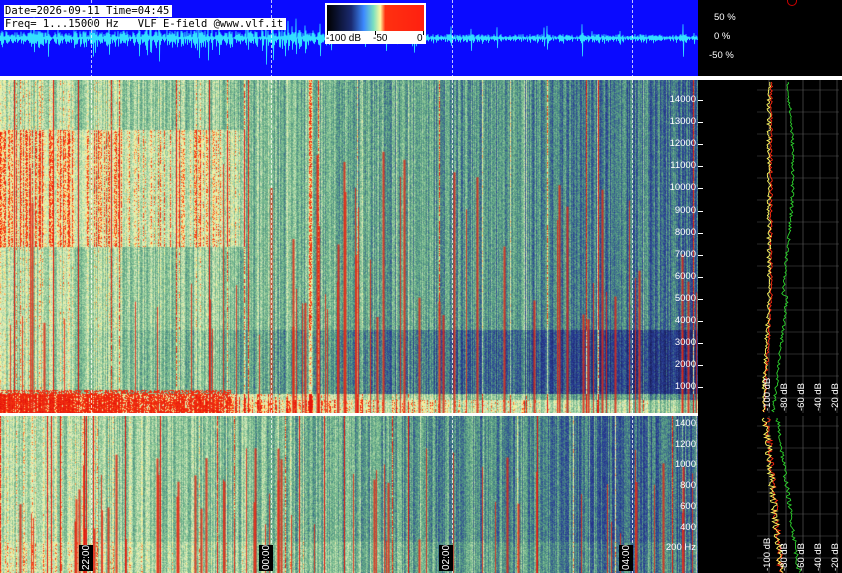 The height and width of the screenshot is (573, 842). I want to click on frequency-tick-label: 14000, so click(682, 99).